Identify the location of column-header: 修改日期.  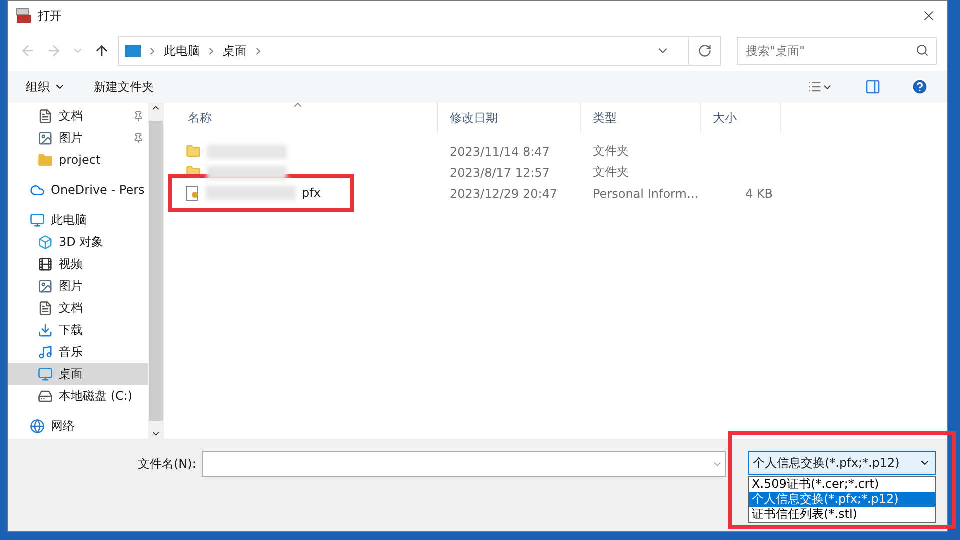
(509, 118).